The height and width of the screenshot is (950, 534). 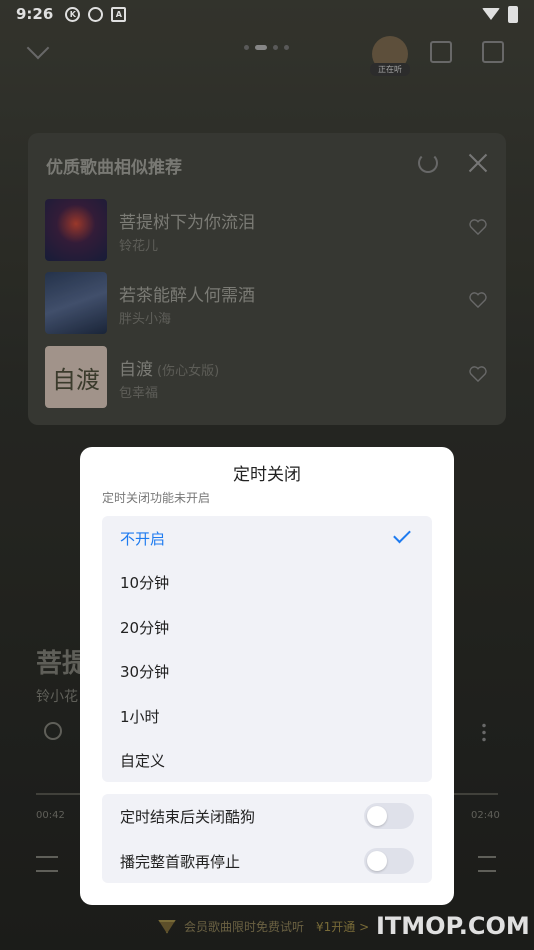 I want to click on toggle-label: 定时结束后关闭酷狗, so click(x=188, y=816).